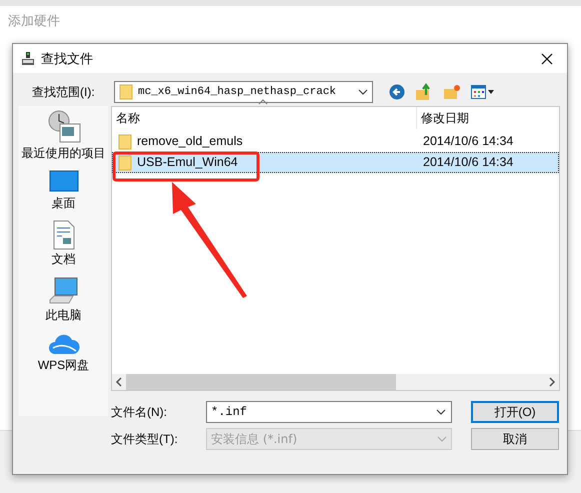  I want to click on view-grid-icon, so click(483, 92).